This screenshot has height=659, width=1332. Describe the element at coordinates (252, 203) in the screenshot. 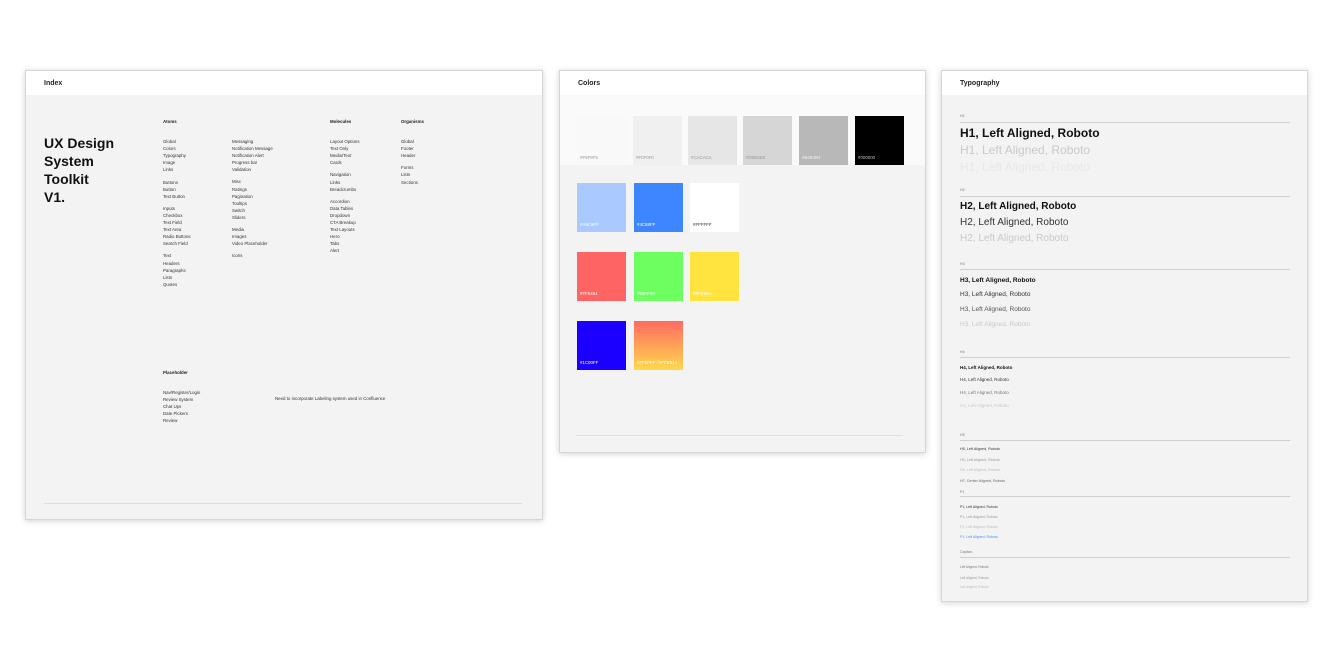

I see `index-link: Tooltips` at that location.